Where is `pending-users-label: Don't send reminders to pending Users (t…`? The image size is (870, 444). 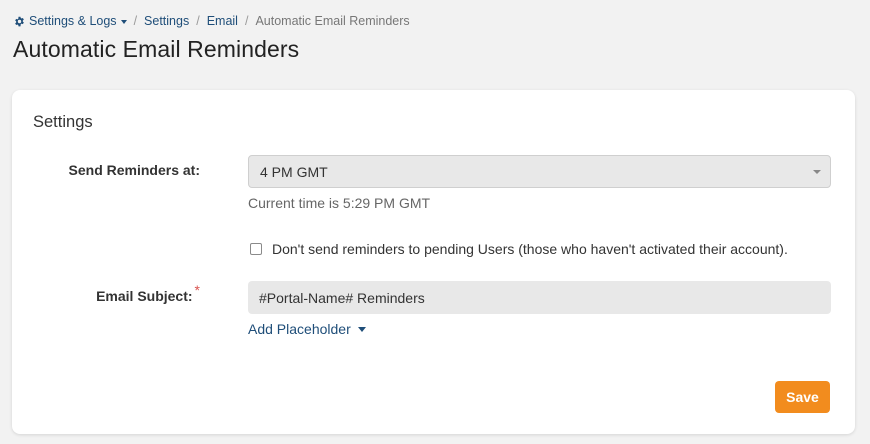
pending-users-label: Don't send reminders to pending Users (t… is located at coordinates (530, 249).